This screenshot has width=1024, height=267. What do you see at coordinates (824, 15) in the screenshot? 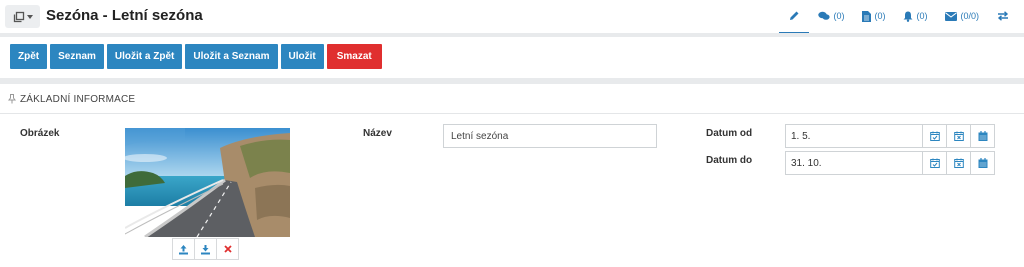
I see `comments-icon` at bounding box center [824, 15].